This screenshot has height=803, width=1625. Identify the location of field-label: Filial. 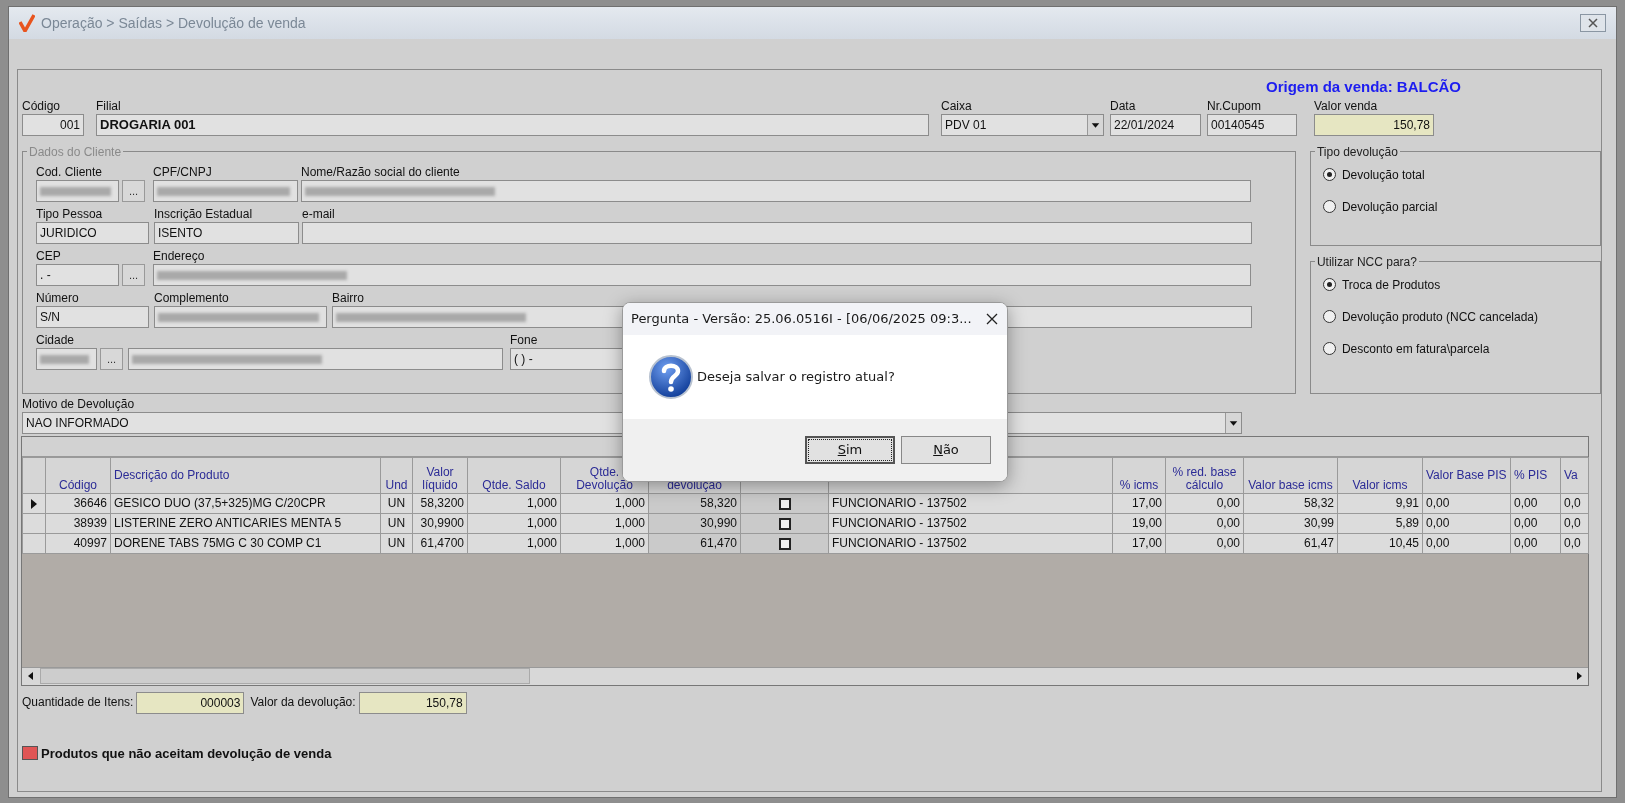
(109, 106).